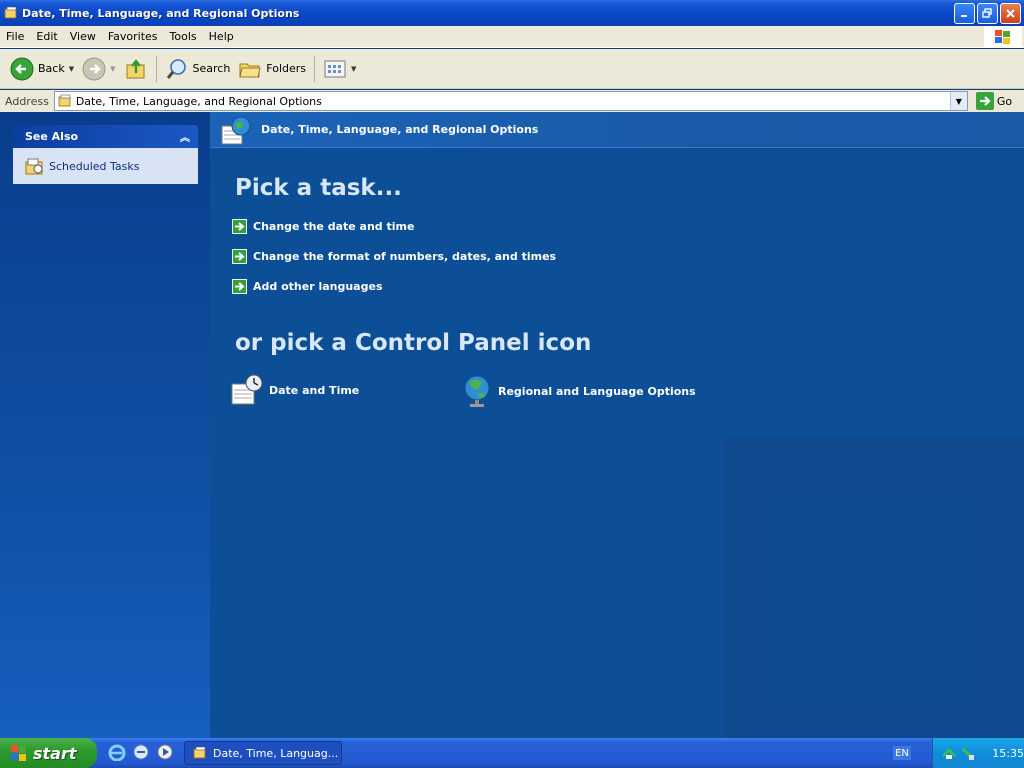  Describe the element at coordinates (318, 286) in the screenshot. I see `task-label: Add other languages` at that location.